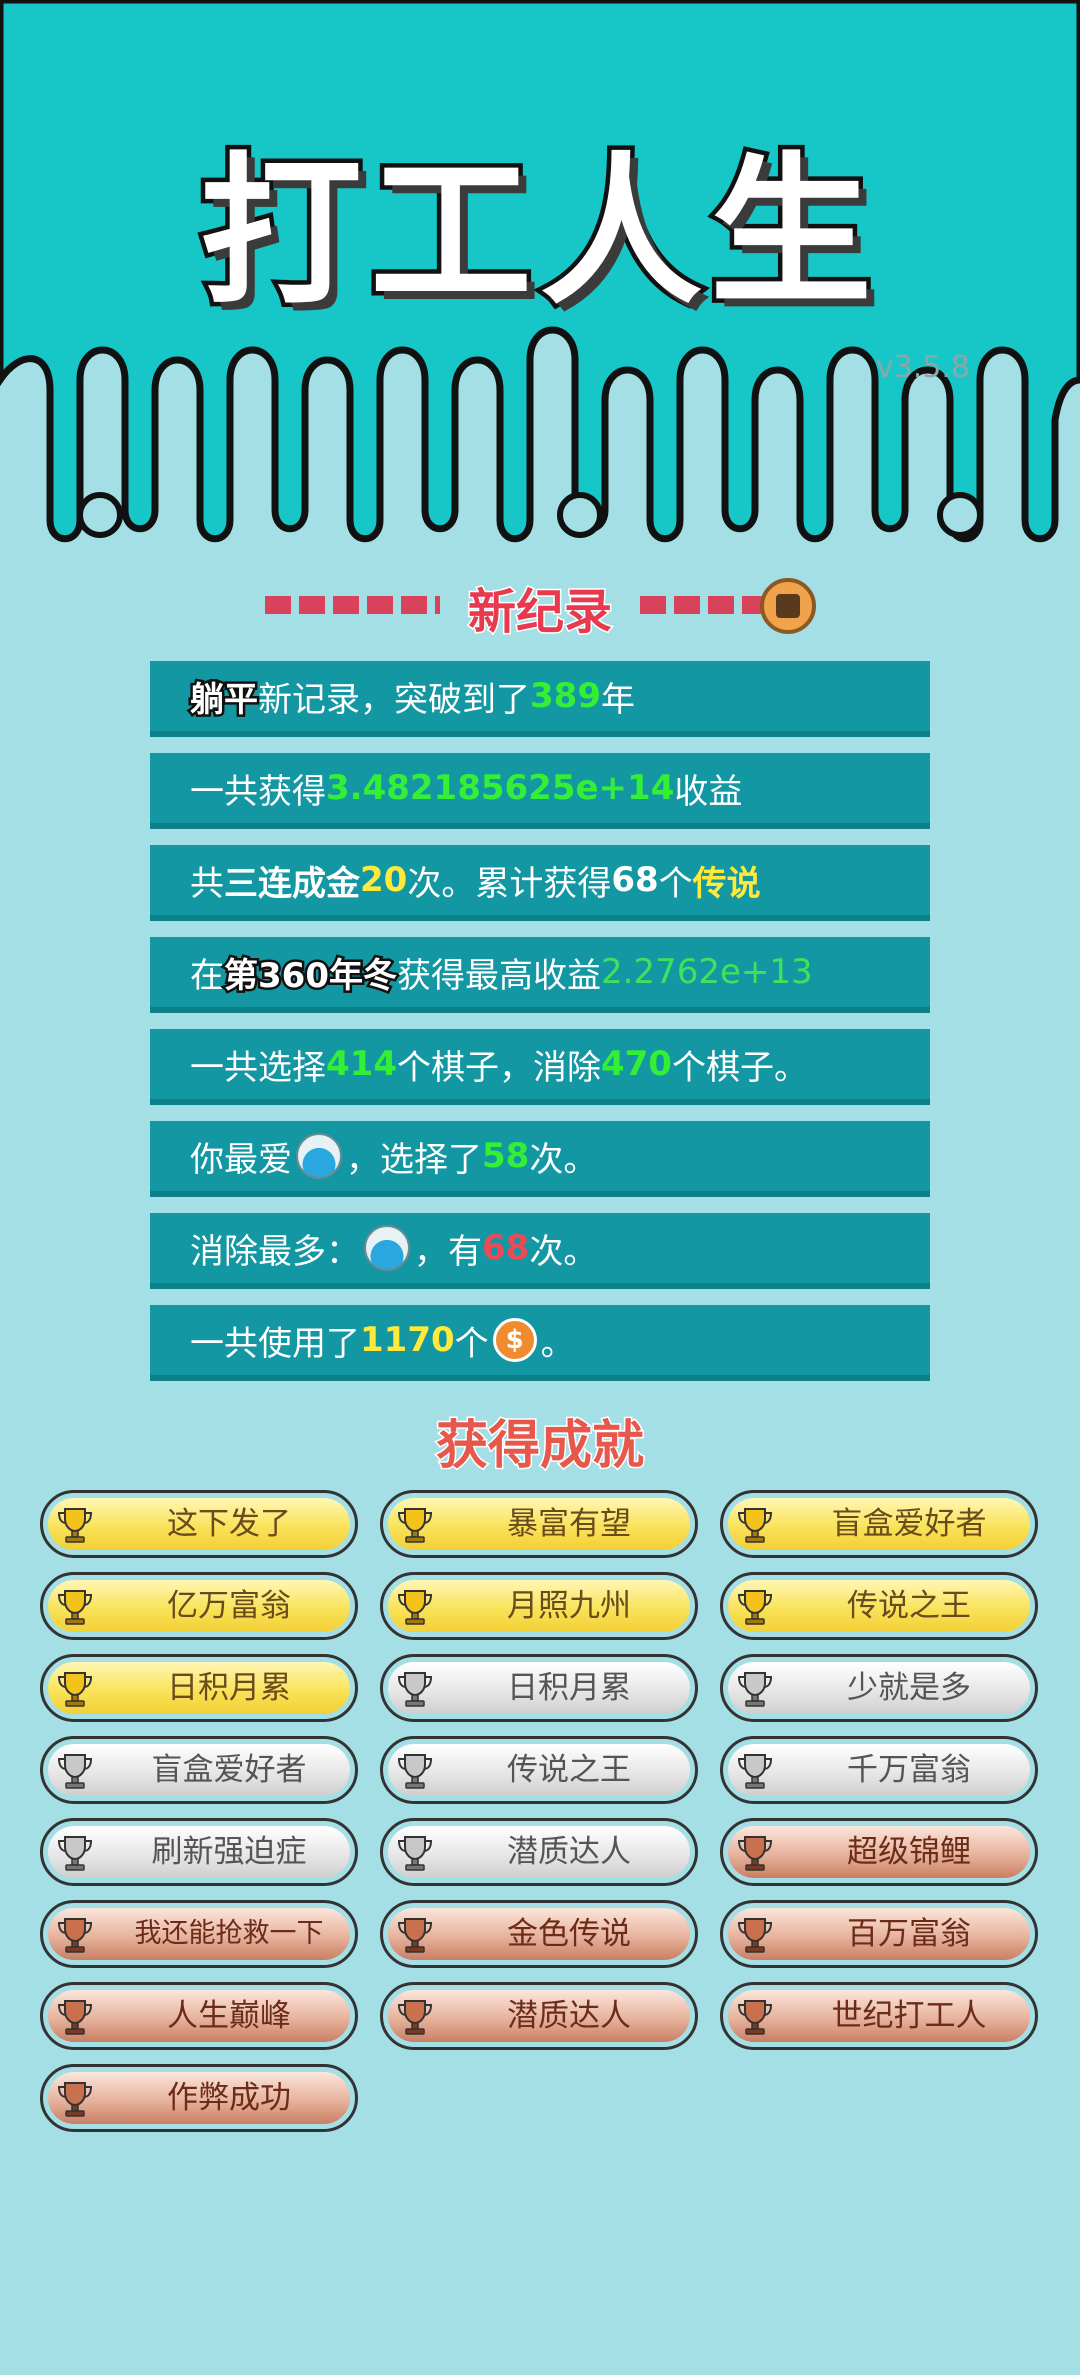 This screenshot has height=2375, width=1080. I want to click on stat-row: 消除最多： ，有 68 次。, so click(540, 1251).